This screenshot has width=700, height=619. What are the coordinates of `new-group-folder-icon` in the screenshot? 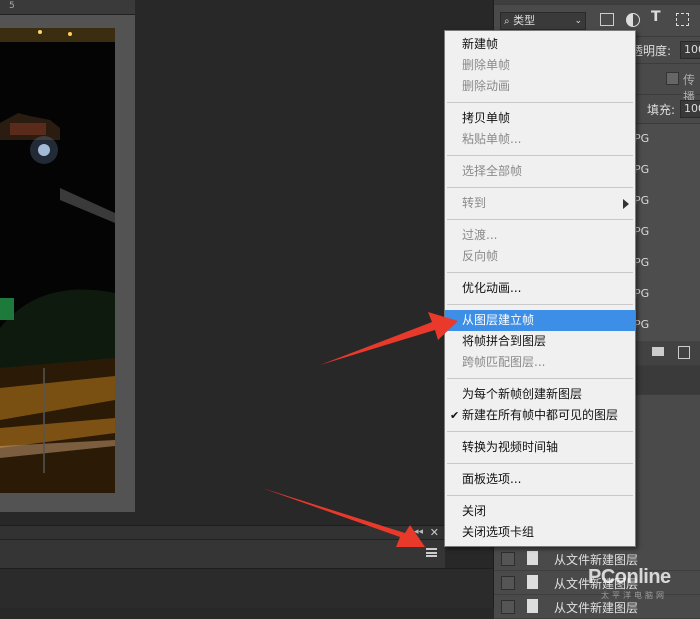 It's located at (658, 351).